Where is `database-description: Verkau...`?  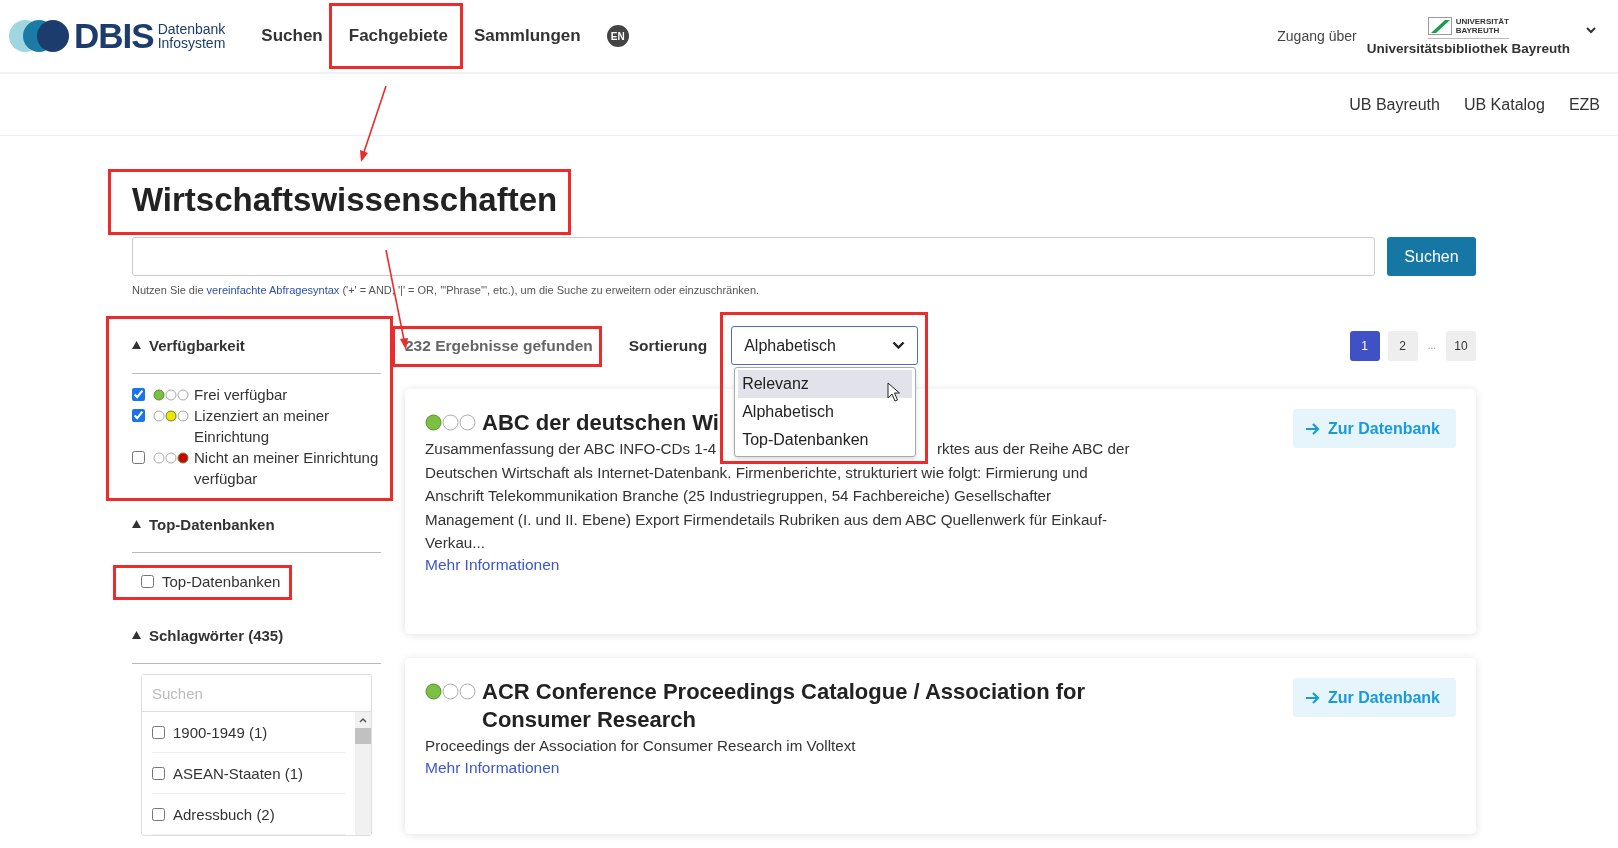
database-description: Verkau... is located at coordinates (455, 543).